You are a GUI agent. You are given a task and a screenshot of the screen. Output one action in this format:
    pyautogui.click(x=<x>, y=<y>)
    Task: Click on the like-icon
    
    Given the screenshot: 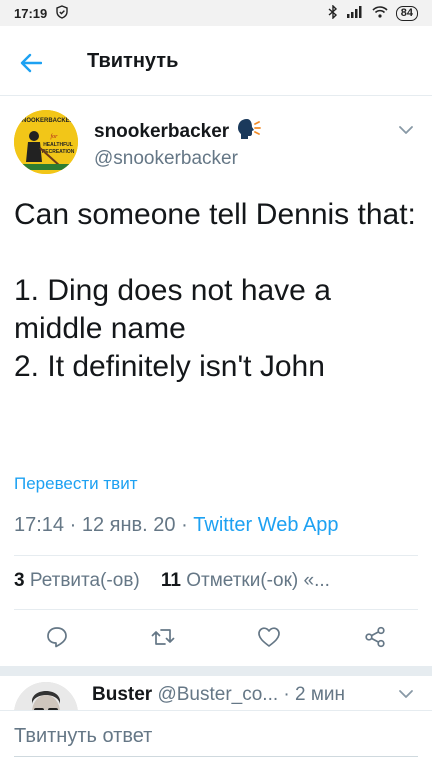 What is the action you would take?
    pyautogui.click(x=269, y=637)
    